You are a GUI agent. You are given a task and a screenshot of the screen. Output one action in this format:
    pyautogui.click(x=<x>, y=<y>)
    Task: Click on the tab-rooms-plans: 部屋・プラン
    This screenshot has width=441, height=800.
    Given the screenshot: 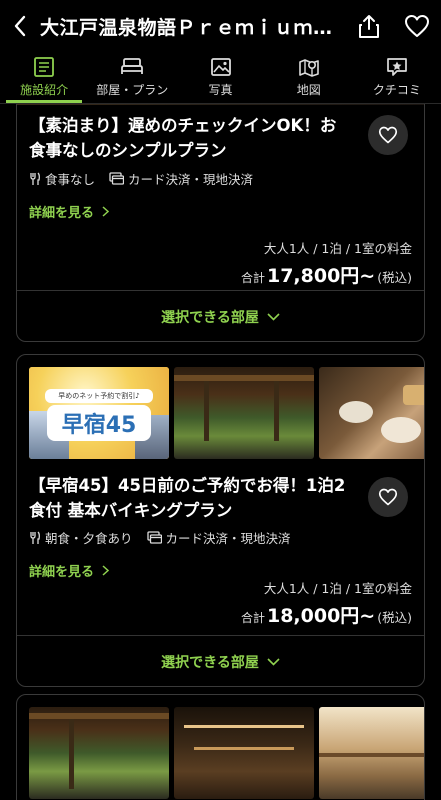 What is the action you would take?
    pyautogui.click(x=132, y=77)
    